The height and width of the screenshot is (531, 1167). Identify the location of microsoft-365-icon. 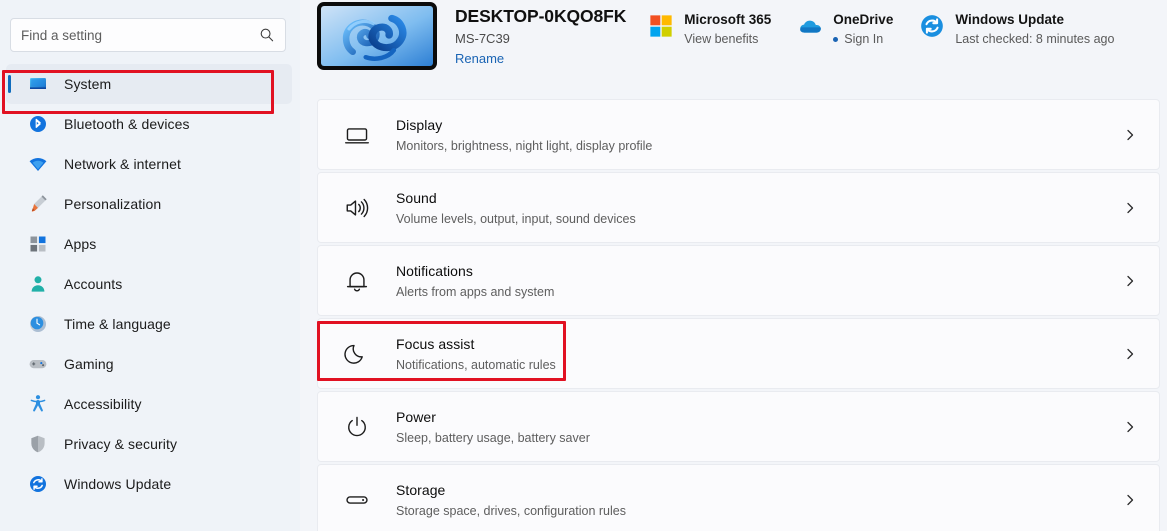
(661, 26).